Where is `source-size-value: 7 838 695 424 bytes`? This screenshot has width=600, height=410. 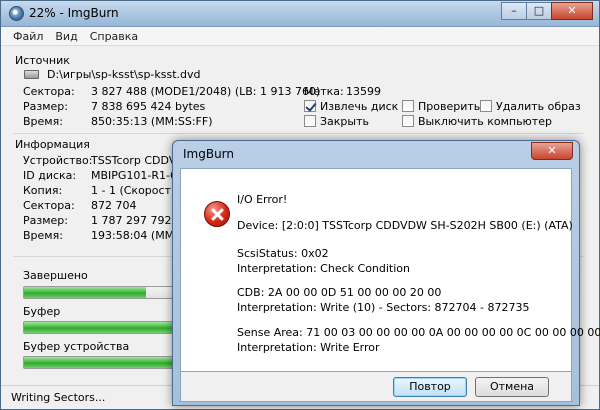 source-size-value: 7 838 695 424 bytes is located at coordinates (148, 106).